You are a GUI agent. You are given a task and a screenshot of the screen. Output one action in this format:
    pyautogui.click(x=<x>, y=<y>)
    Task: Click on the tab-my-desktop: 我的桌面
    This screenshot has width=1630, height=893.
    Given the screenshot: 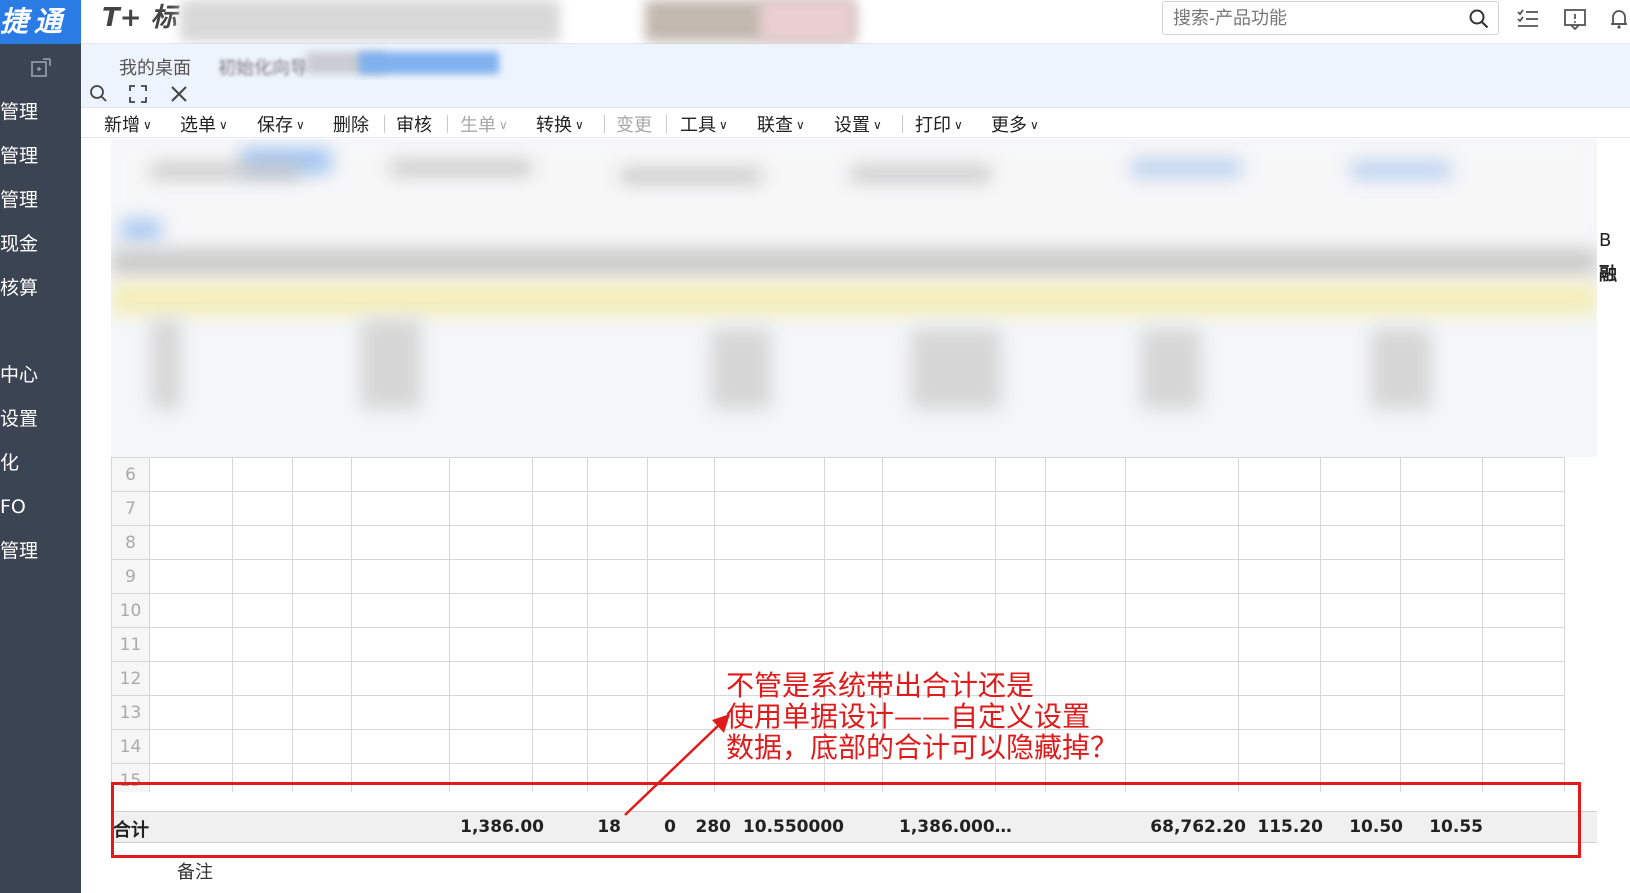 What is the action you would take?
    pyautogui.click(x=155, y=67)
    